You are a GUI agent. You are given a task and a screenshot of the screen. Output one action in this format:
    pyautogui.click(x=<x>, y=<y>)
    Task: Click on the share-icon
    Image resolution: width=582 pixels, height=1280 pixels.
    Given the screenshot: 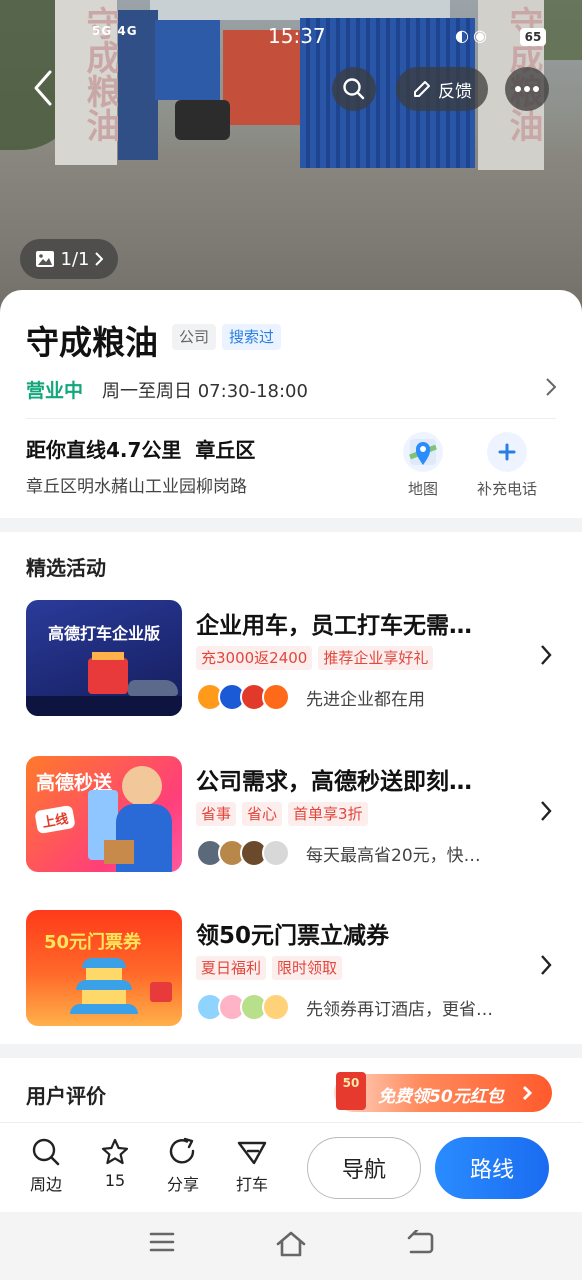 What is the action you would take?
    pyautogui.click(x=182, y=1150)
    